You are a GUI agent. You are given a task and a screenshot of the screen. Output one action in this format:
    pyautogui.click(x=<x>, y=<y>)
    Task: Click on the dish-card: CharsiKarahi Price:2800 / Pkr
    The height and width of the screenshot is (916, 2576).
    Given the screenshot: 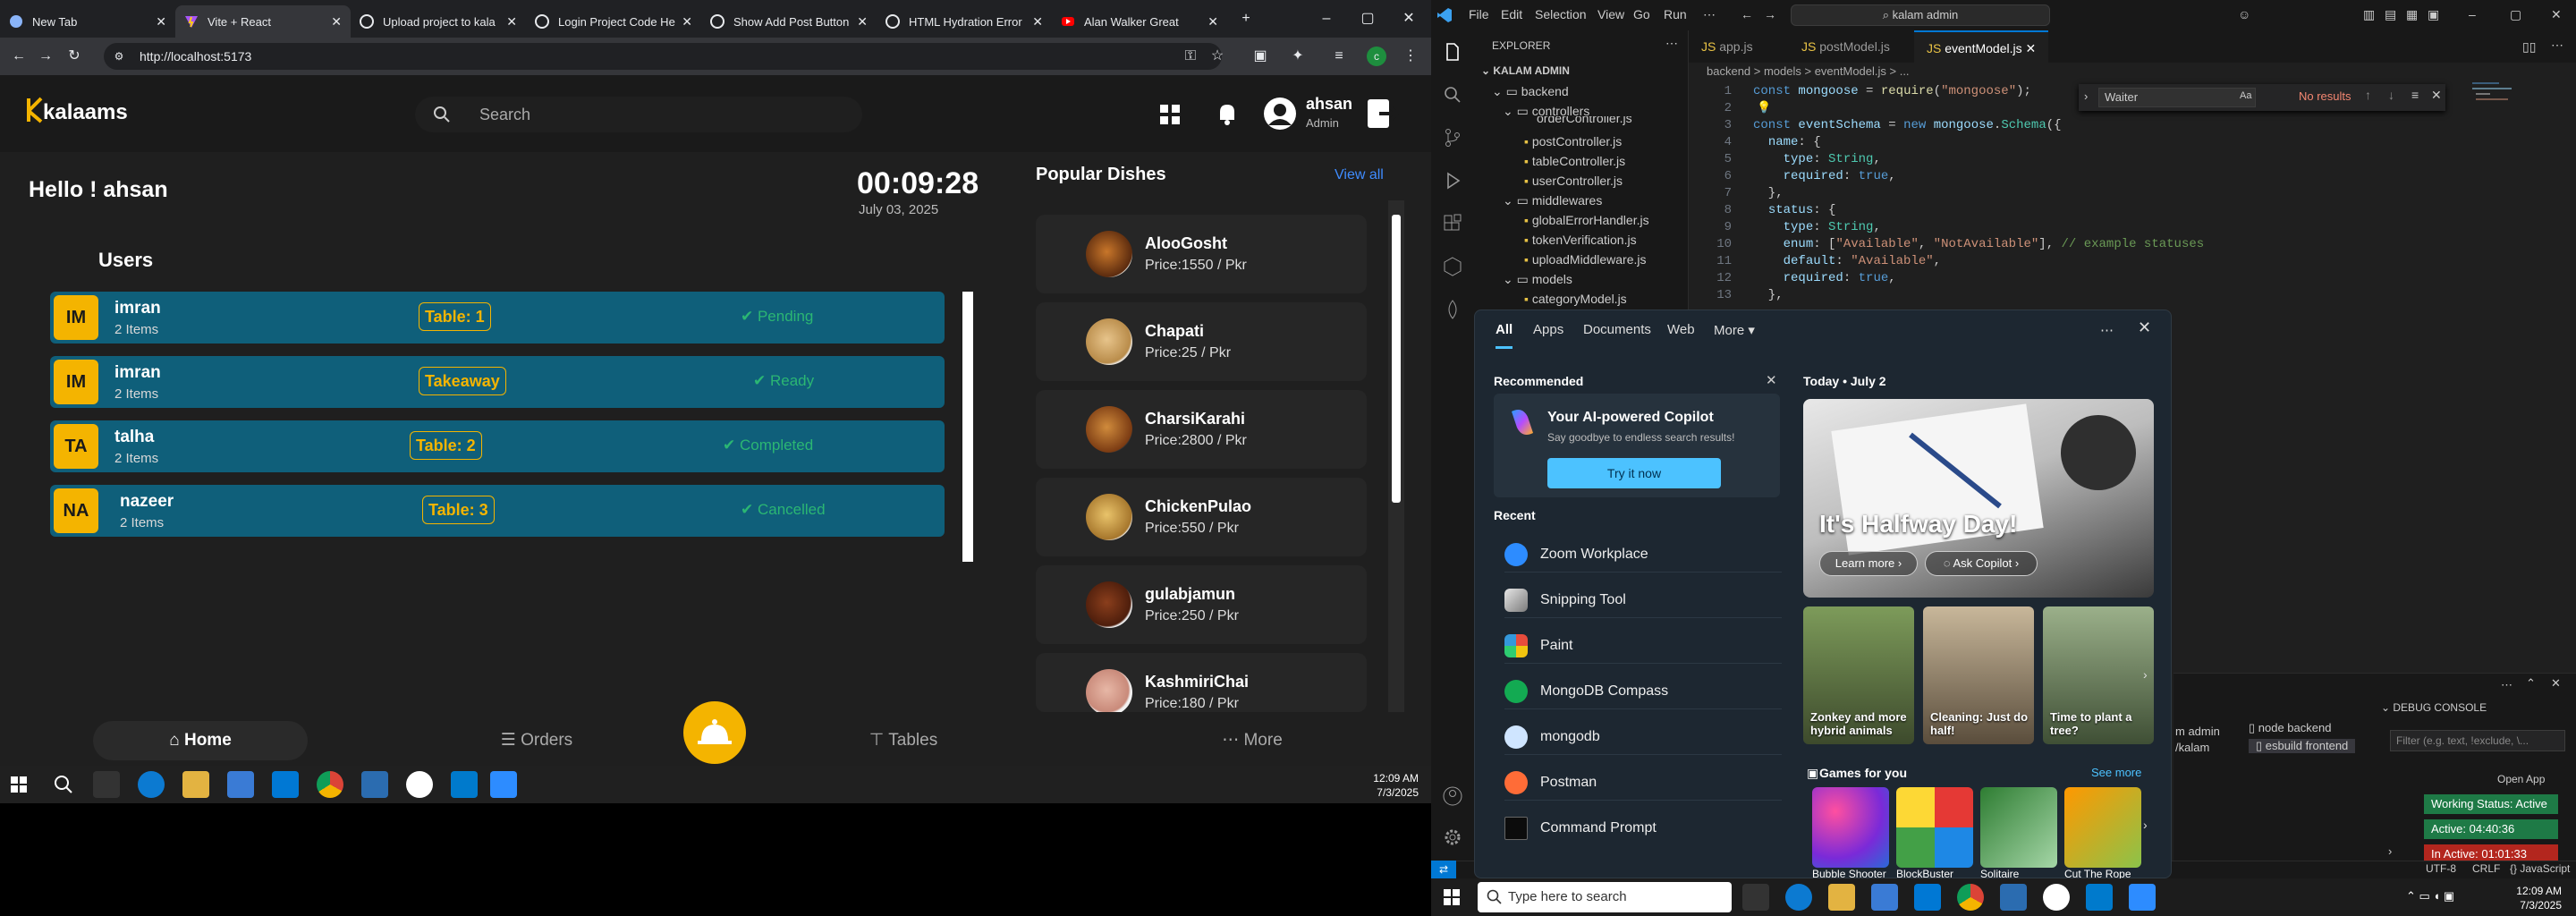 What is the action you would take?
    pyautogui.click(x=1201, y=429)
    